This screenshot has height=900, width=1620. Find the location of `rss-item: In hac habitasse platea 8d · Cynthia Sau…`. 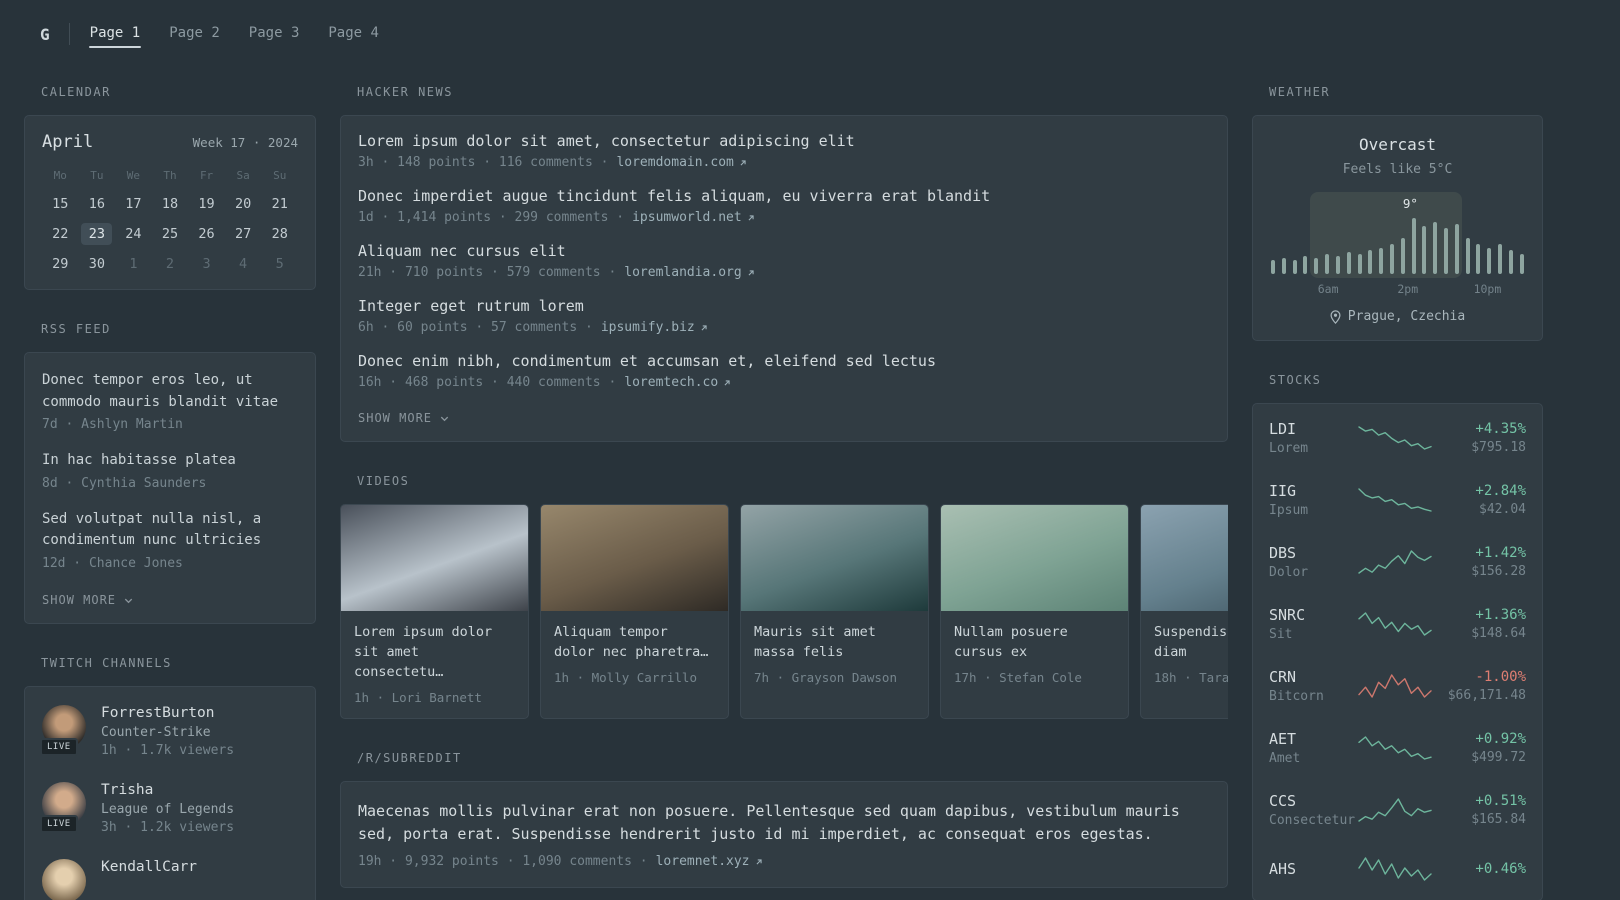

rss-item: In hac habitasse platea 8d · Cynthia Sau… is located at coordinates (170, 470).